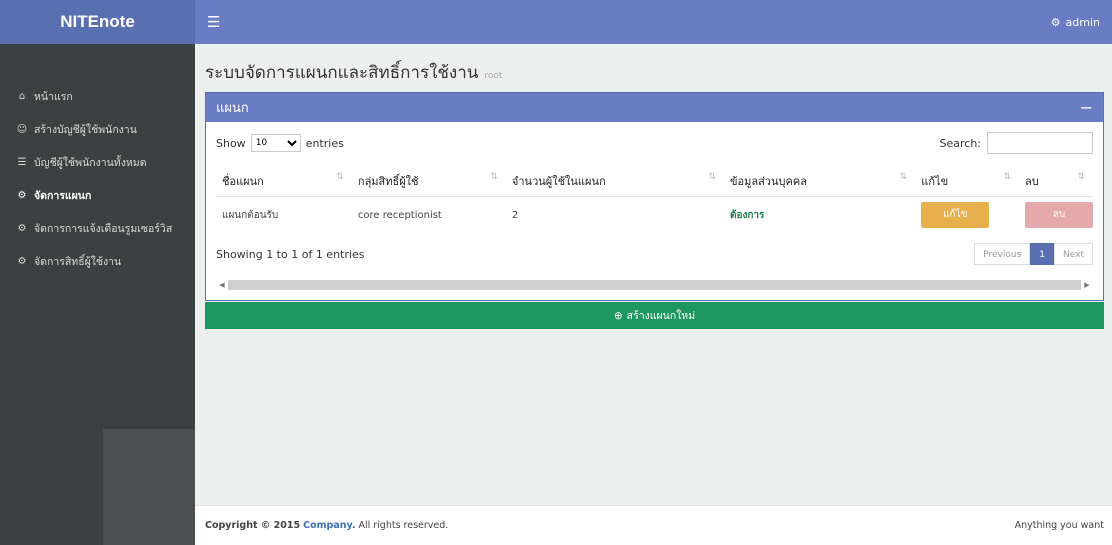 Image resolution: width=1112 pixels, height=545 pixels. Describe the element at coordinates (22, 162) in the screenshot. I see `users-icon: ☰` at that location.